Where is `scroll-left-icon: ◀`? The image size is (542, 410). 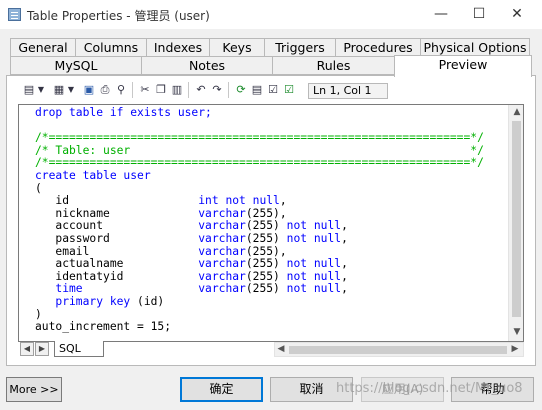
scroll-left-icon: ◀ is located at coordinates (281, 349).